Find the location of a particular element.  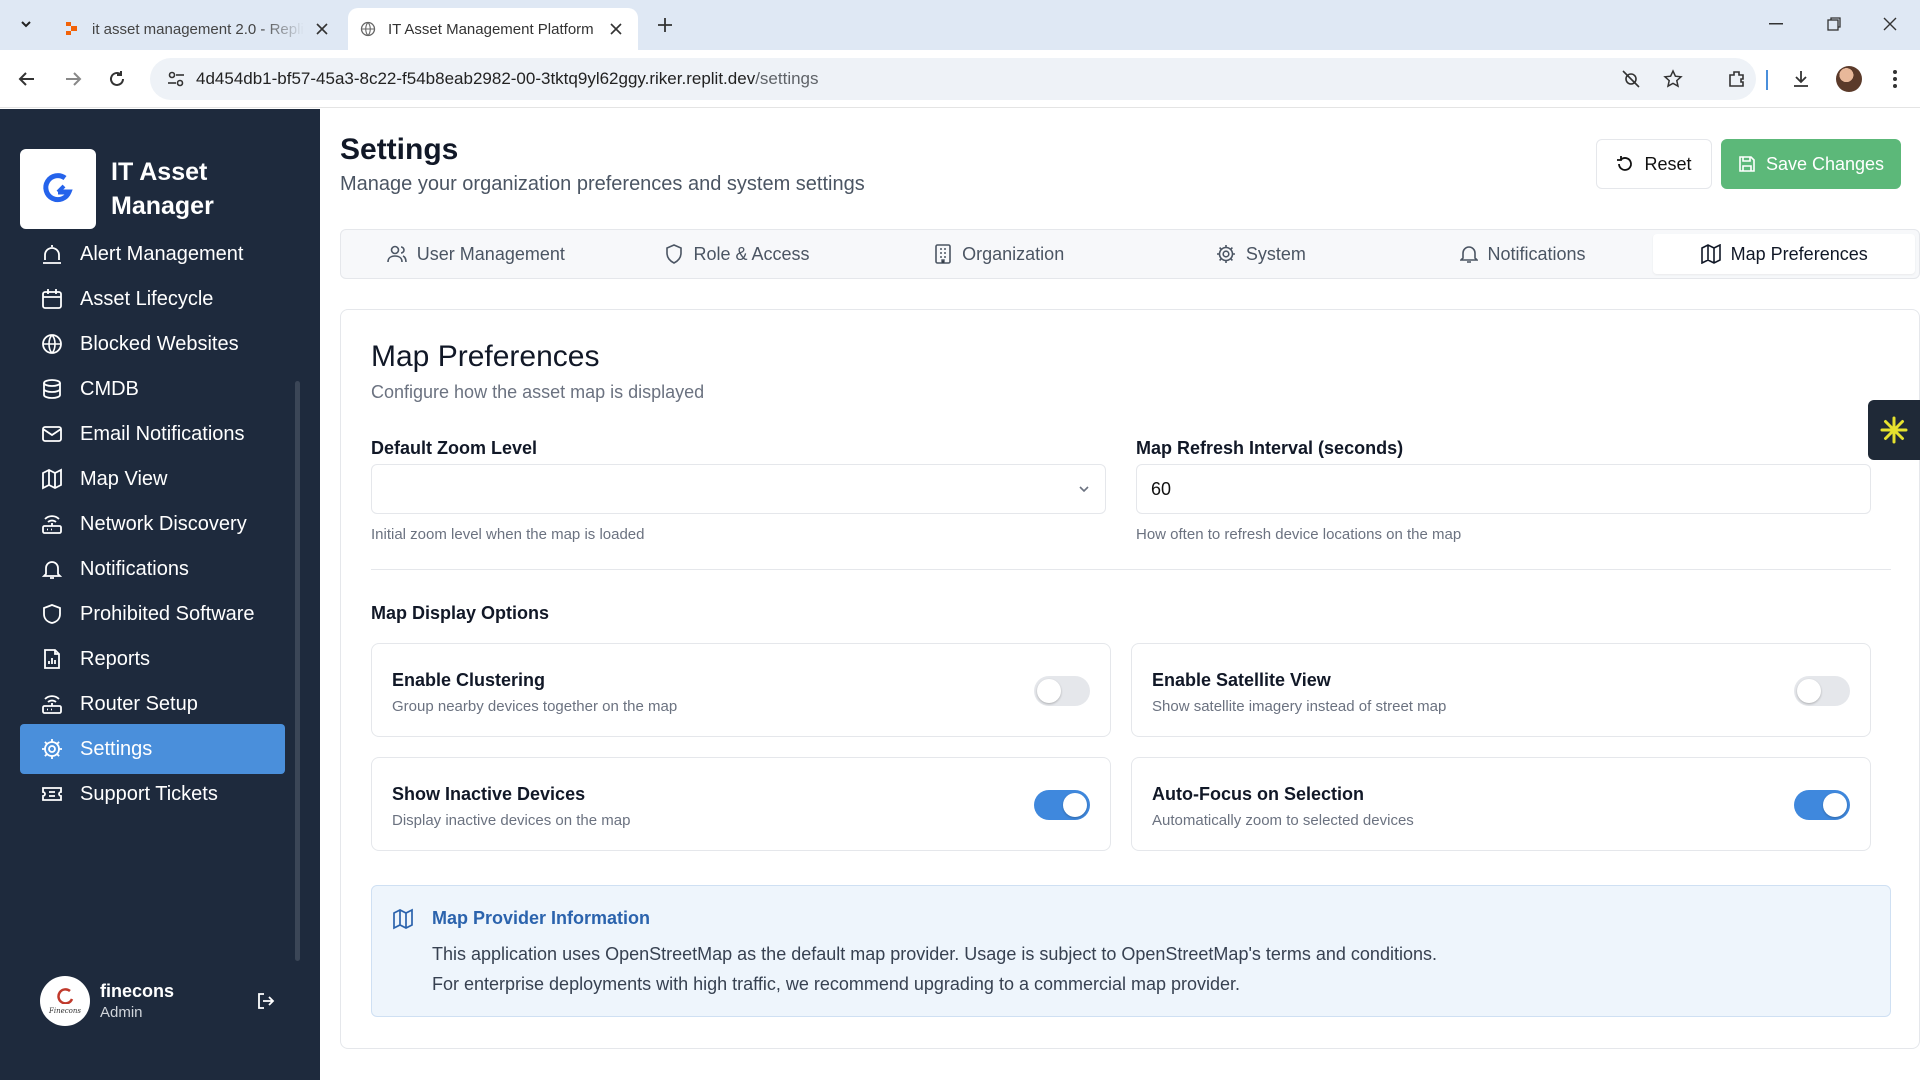

logo-icon is located at coordinates (58, 188).